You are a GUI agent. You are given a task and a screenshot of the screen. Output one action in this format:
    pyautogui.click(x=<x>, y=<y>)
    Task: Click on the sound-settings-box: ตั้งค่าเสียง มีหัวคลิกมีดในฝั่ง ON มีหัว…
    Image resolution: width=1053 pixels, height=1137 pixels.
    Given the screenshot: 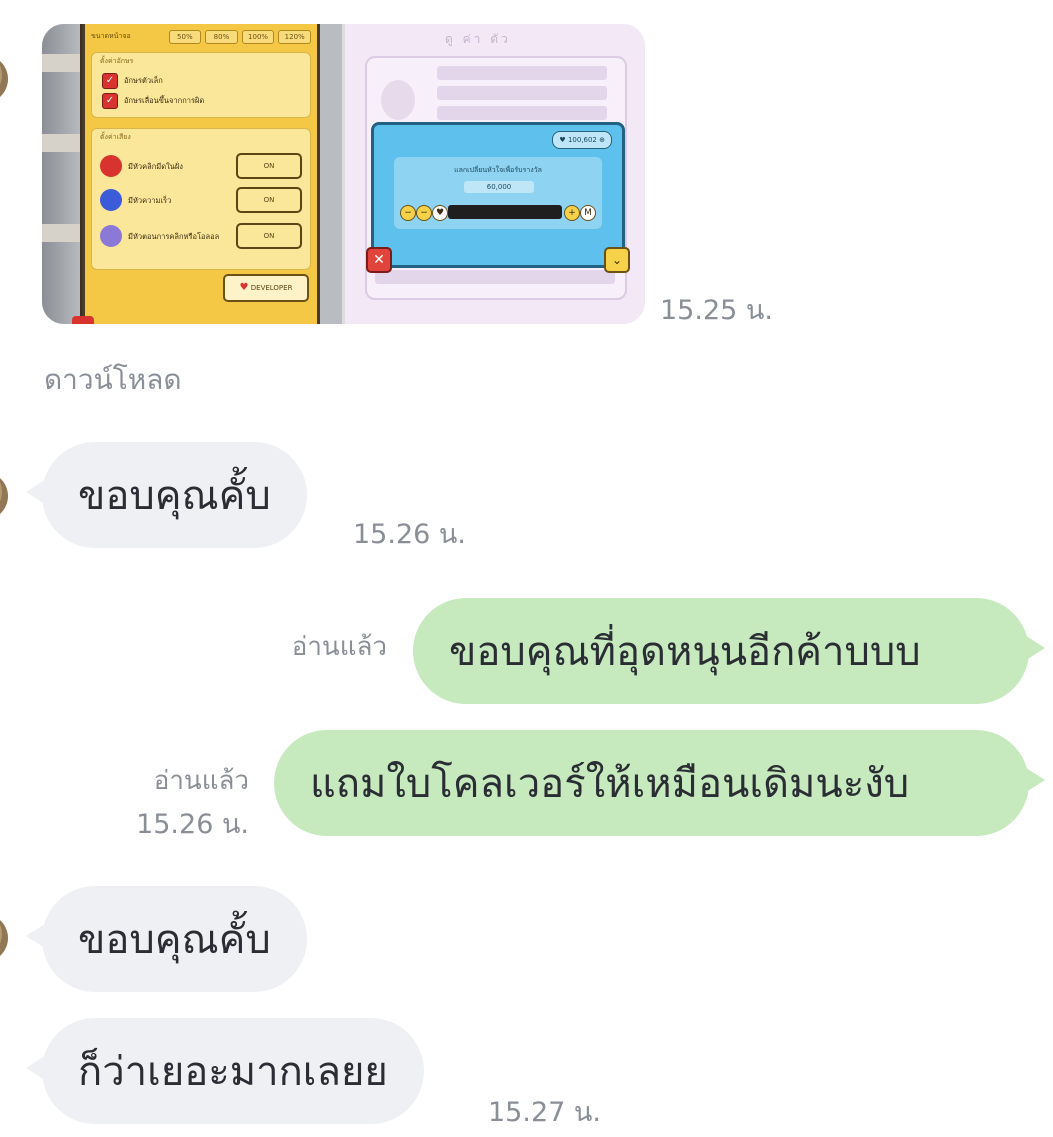 What is the action you would take?
    pyautogui.click(x=201, y=199)
    